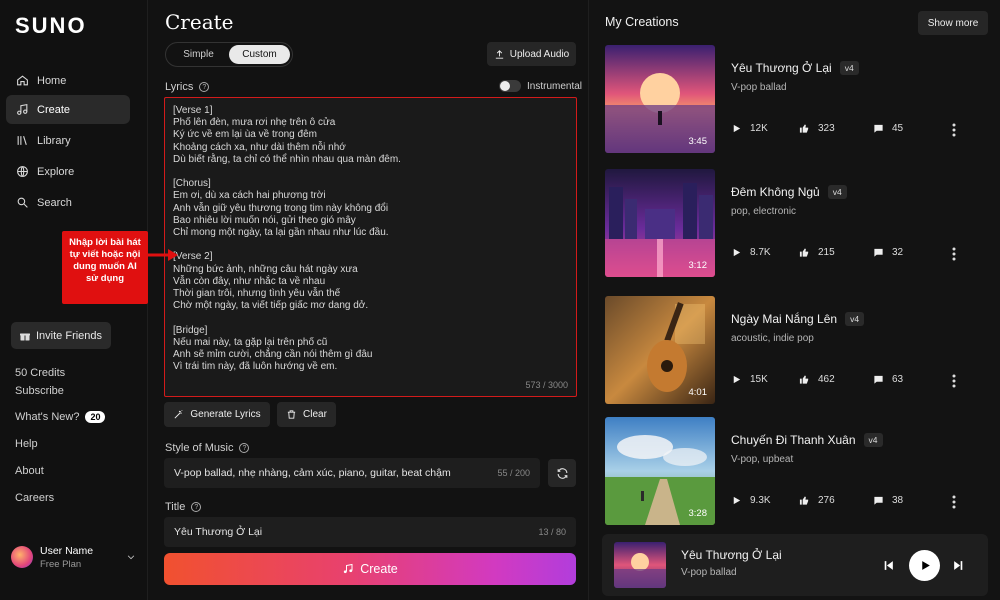  Describe the element at coordinates (640, 565) in the screenshot. I see `player-cover` at that location.